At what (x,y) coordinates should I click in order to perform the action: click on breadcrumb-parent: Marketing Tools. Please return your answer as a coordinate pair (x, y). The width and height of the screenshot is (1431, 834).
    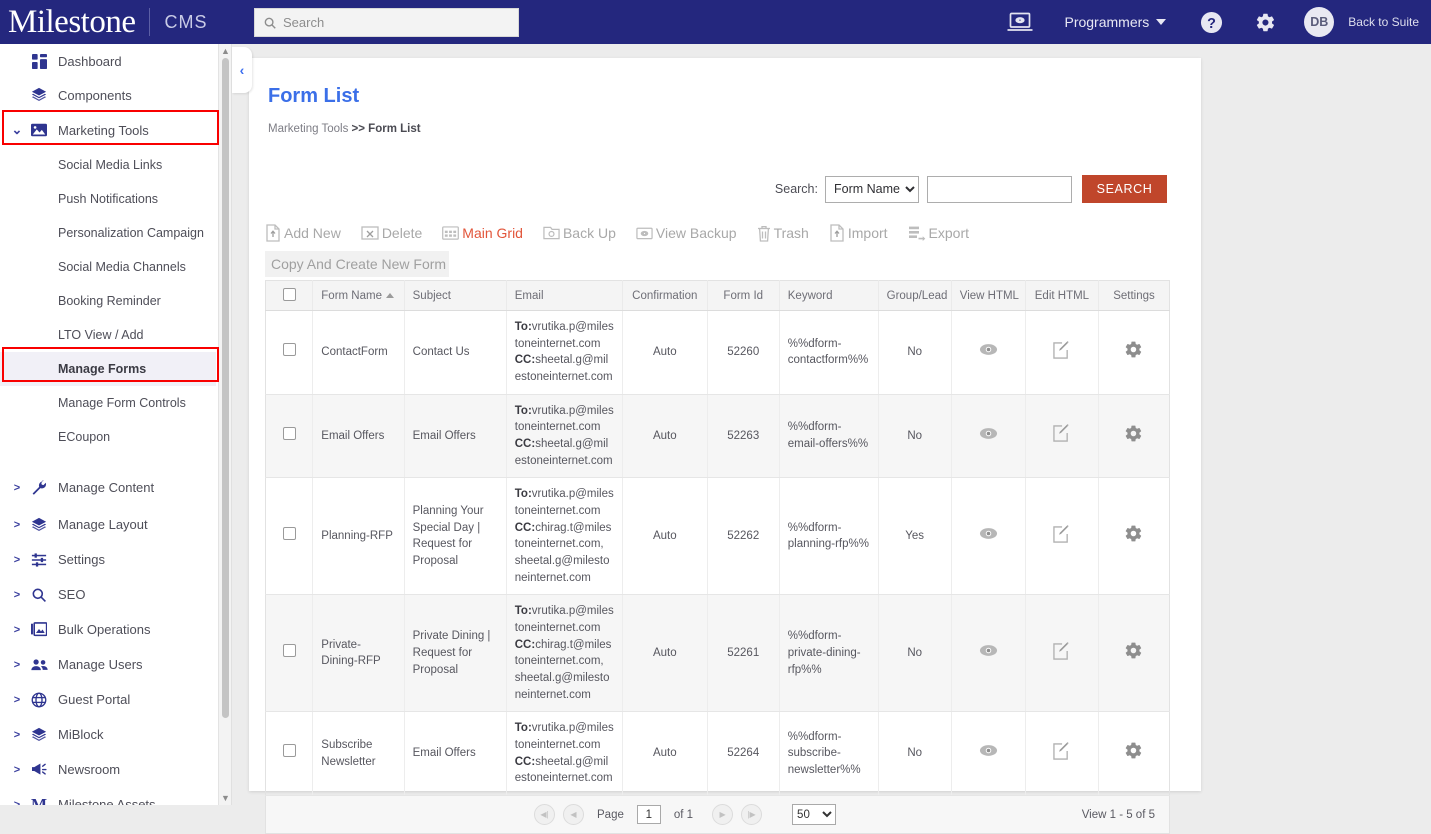
    Looking at the image, I should click on (308, 129).